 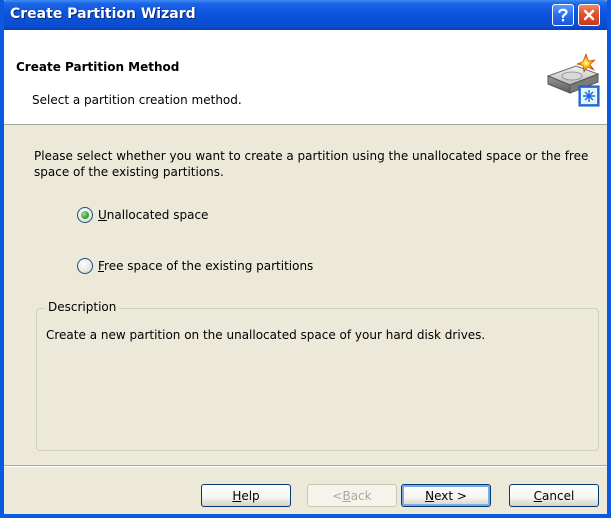 What do you see at coordinates (361, 495) in the screenshot?
I see `button-label: ack` at bounding box center [361, 495].